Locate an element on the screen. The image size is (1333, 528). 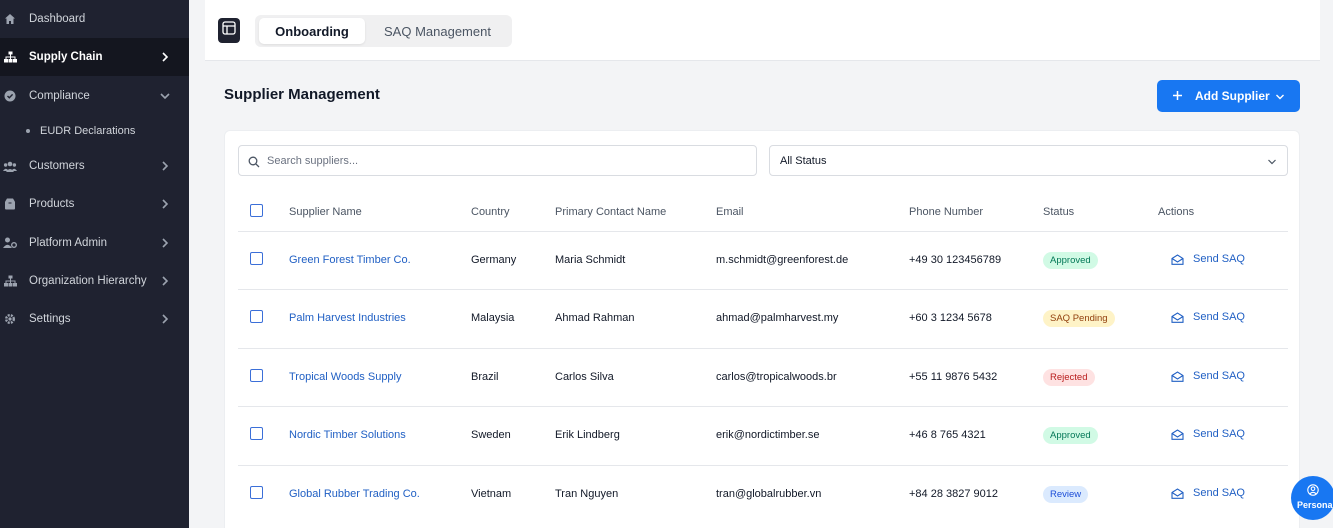
supplier-name-link: Palm Harvest Industries is located at coordinates (347, 318).